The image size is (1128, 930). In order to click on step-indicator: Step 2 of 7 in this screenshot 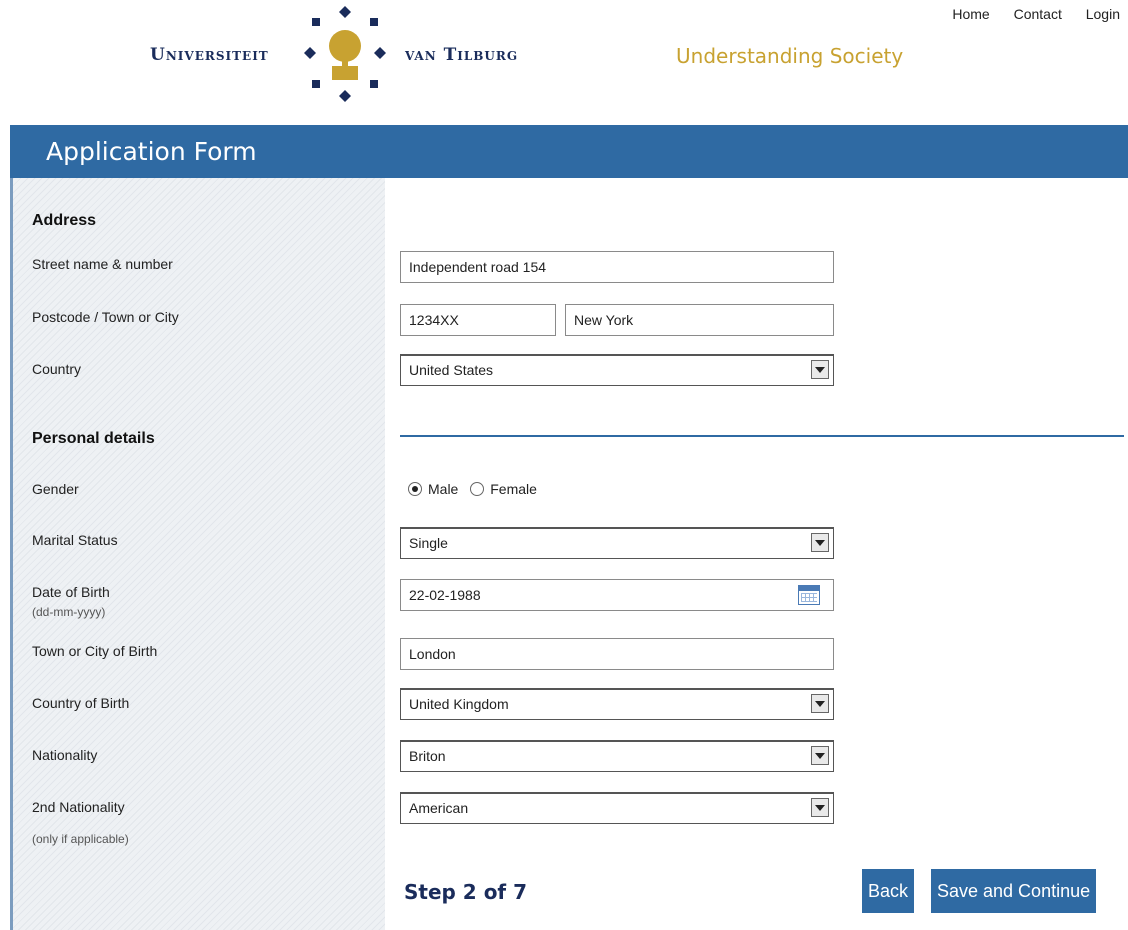, I will do `click(466, 892)`.